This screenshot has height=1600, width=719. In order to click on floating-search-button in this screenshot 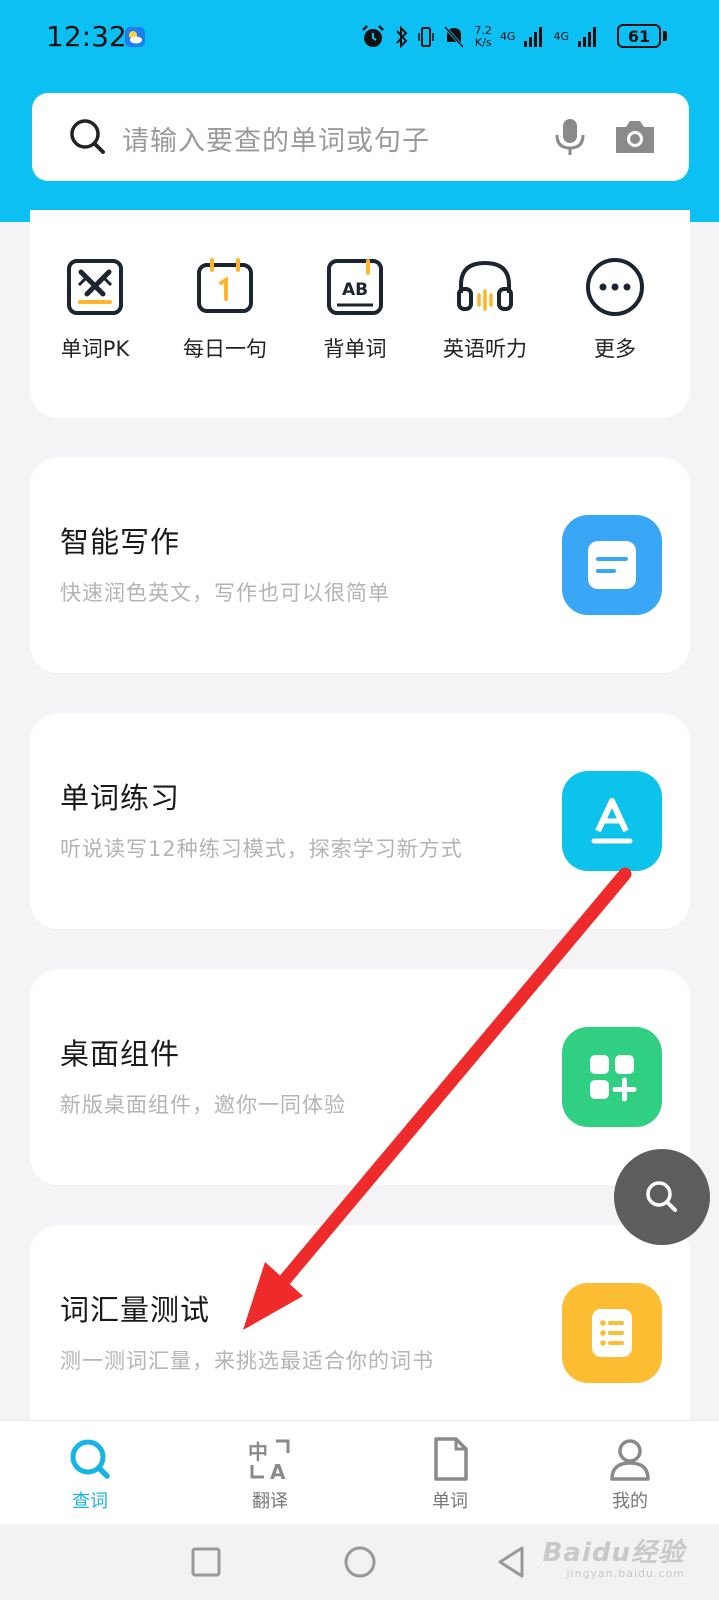, I will do `click(662, 1197)`.